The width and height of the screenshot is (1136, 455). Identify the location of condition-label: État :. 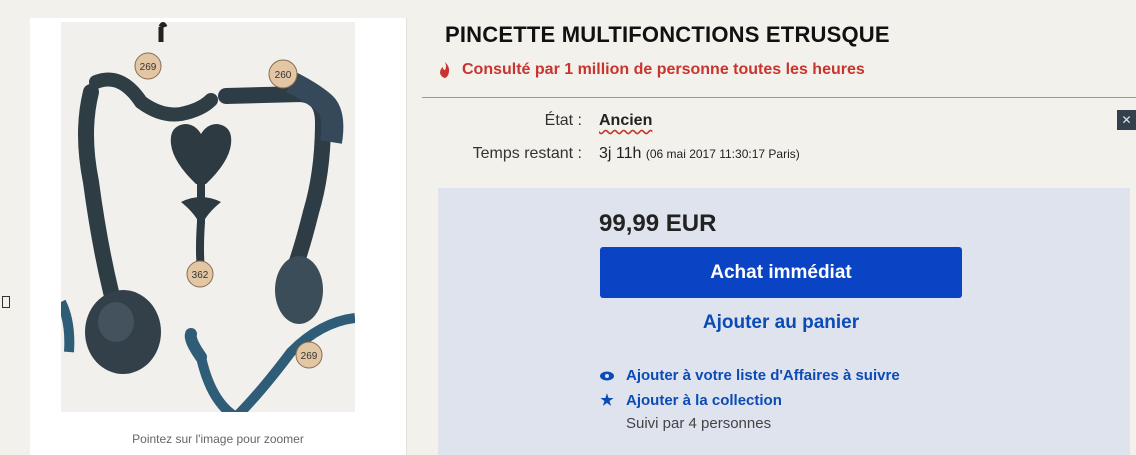
(563, 120).